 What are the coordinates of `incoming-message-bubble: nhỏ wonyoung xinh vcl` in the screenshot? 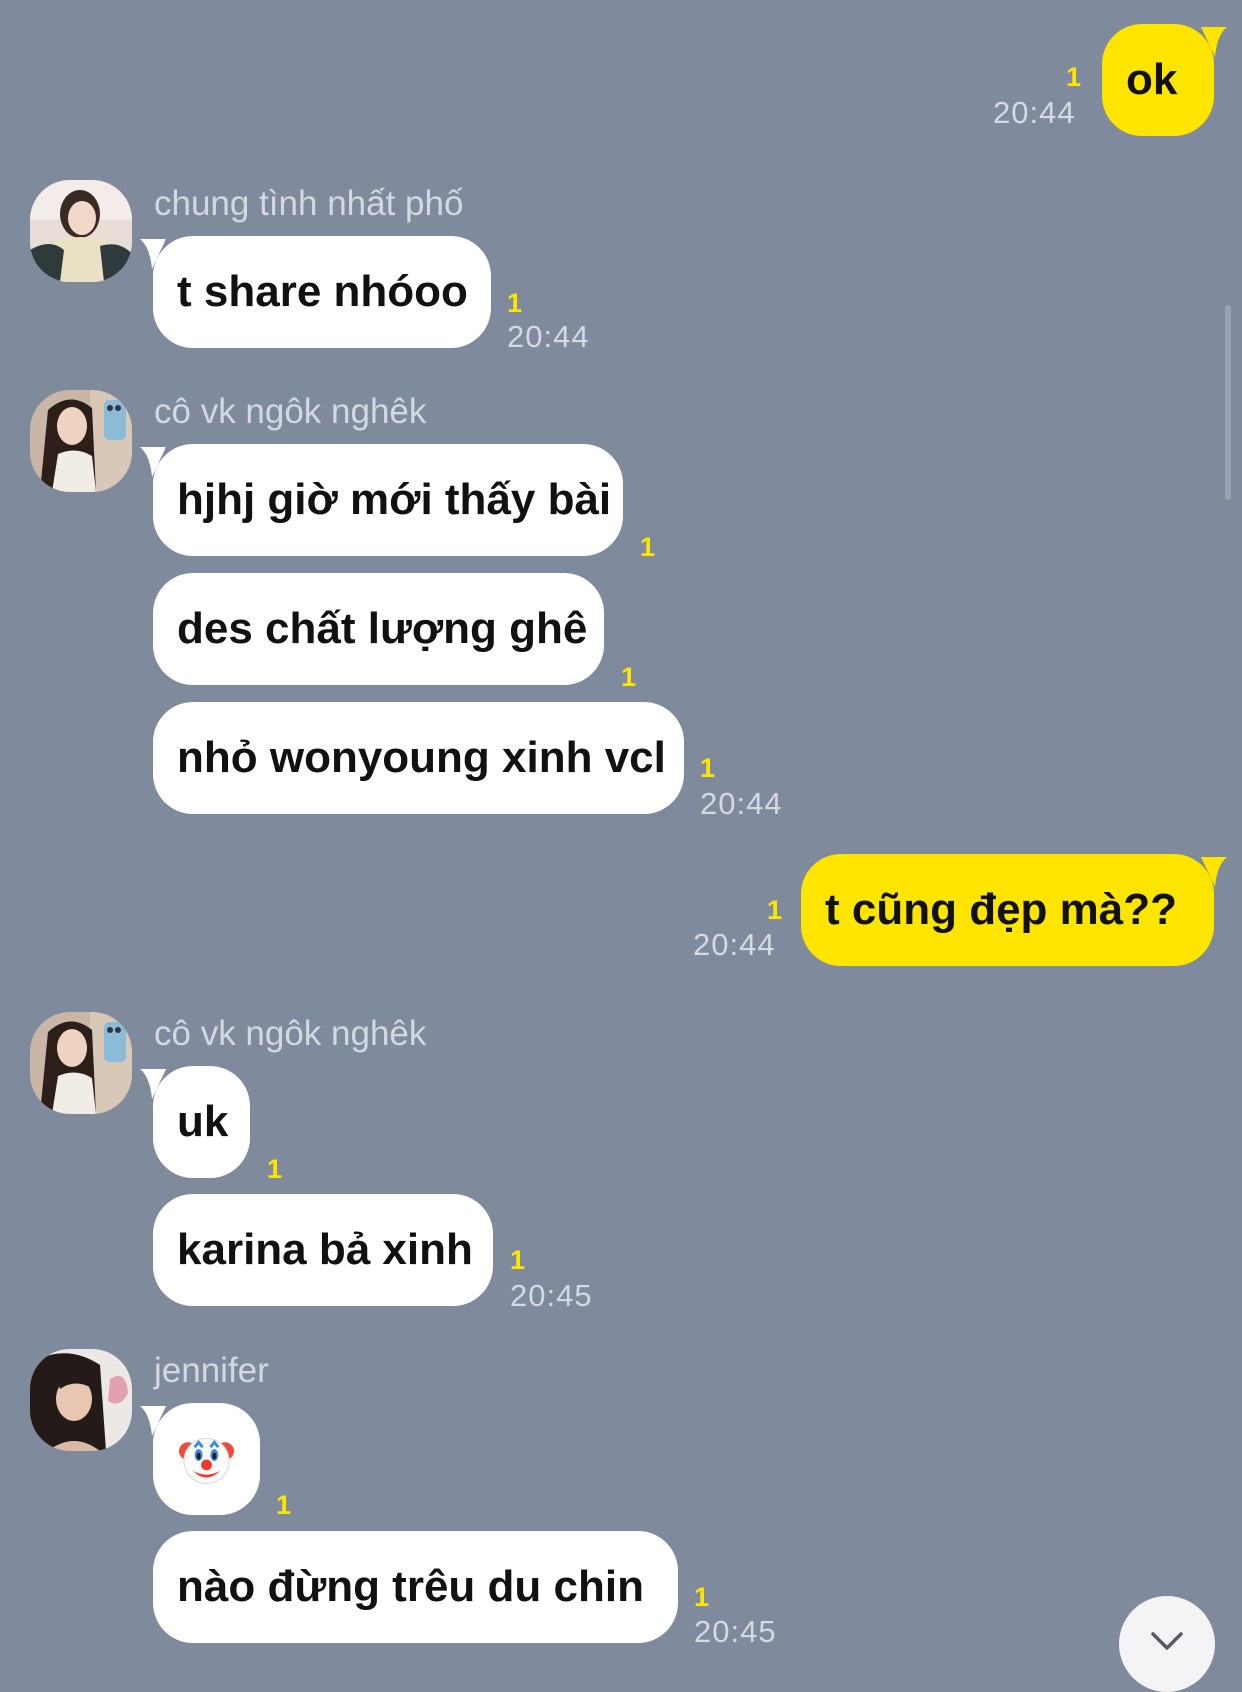 It's located at (418, 758).